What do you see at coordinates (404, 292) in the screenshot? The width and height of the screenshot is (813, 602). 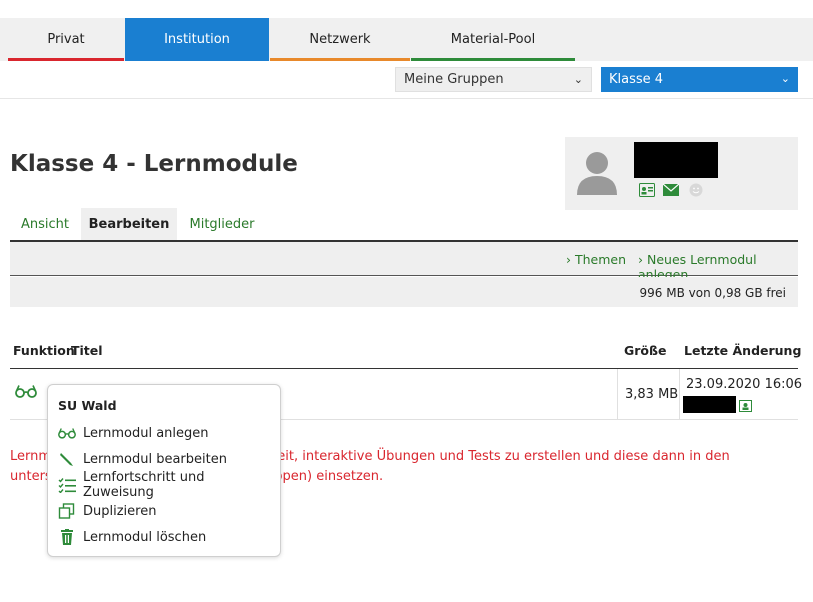 I see `quota-bar: 996 MB von 0,98 GB frei` at bounding box center [404, 292].